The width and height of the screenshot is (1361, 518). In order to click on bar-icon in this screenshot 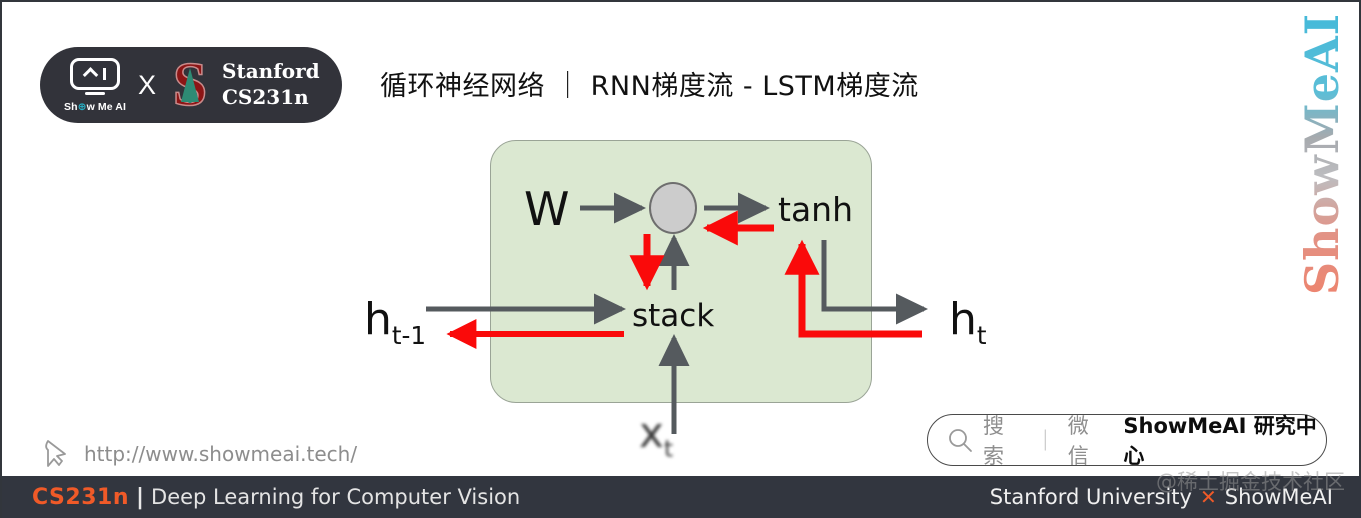, I will do `click(104, 73)`.